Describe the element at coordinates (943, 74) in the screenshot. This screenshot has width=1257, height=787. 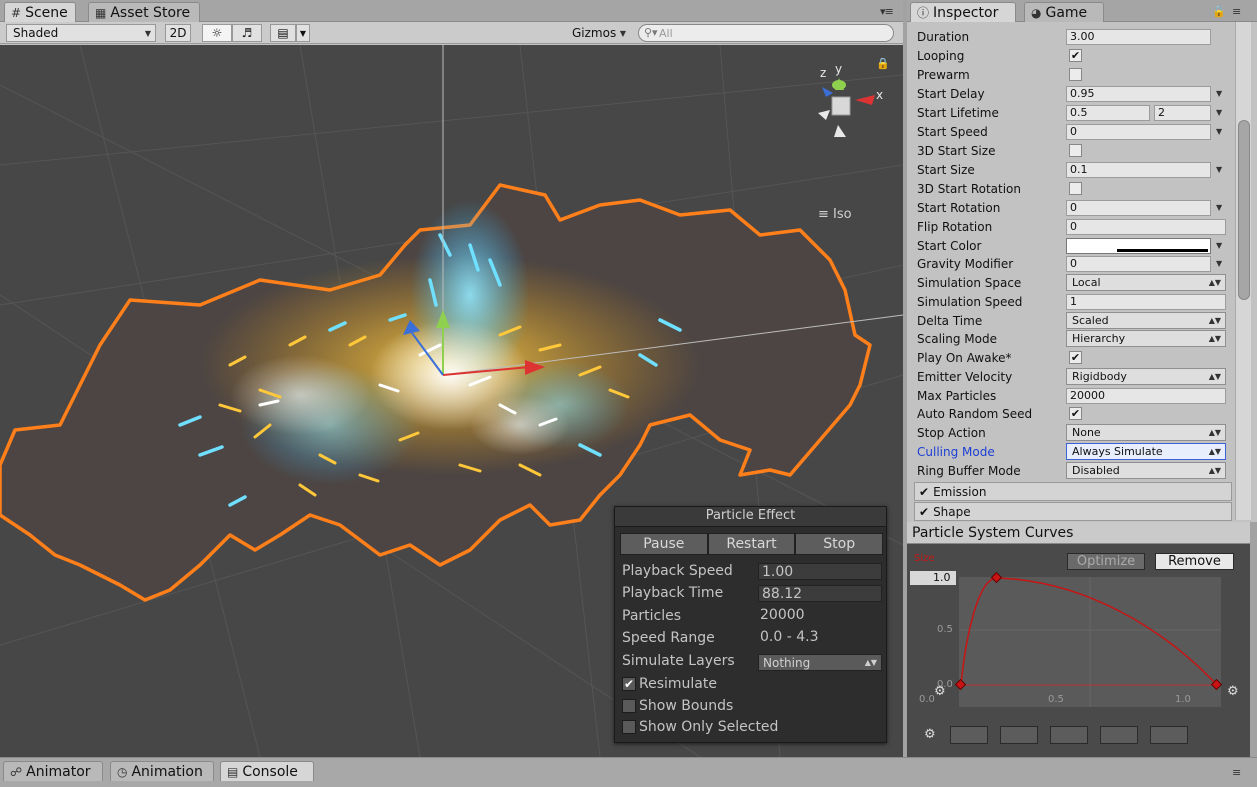
I see `prewarm-label: Prewarm` at that location.